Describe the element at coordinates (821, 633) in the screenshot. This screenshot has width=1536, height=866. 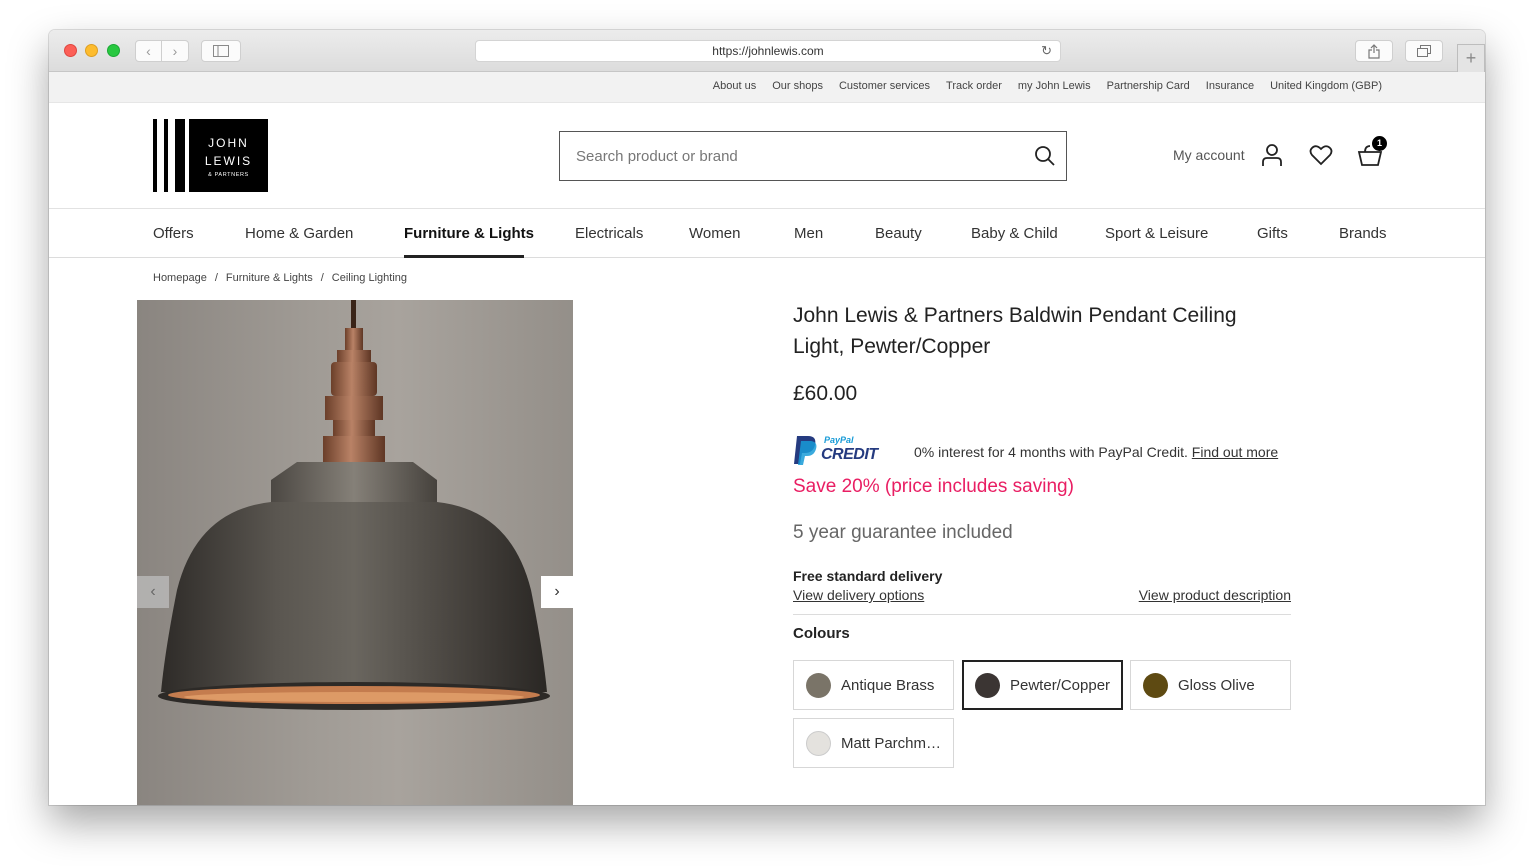
I see `colours-heading: Colours` at that location.